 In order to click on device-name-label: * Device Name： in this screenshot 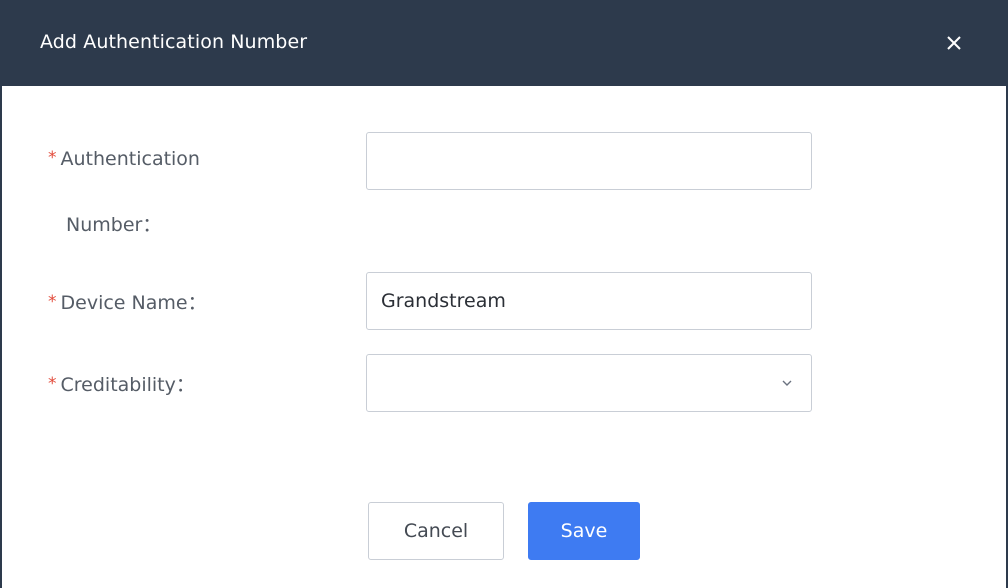, I will do `click(127, 301)`.